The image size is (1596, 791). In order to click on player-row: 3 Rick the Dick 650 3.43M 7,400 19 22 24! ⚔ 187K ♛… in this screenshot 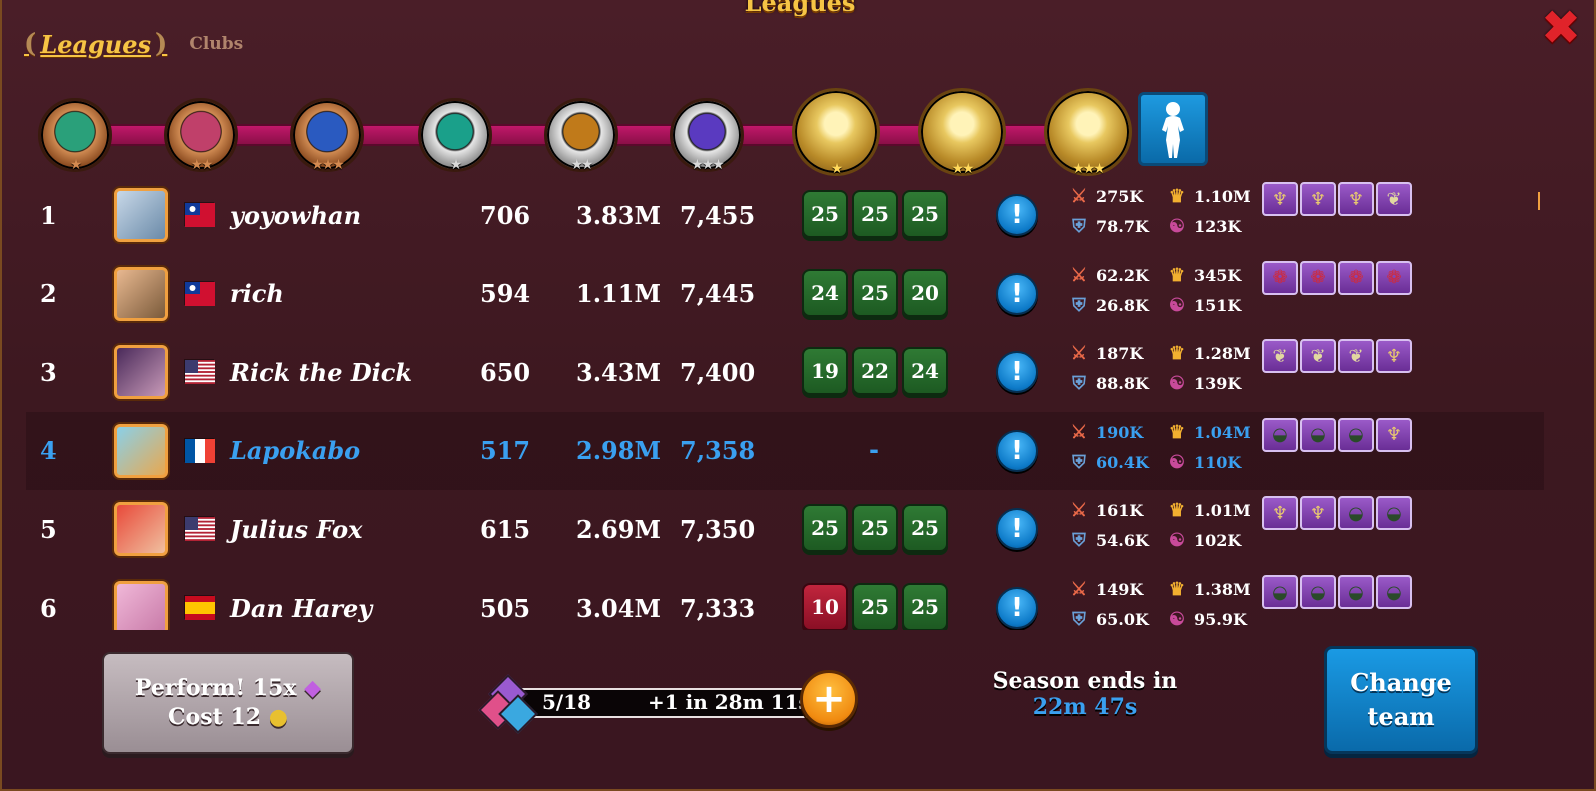, I will do `click(785, 372)`.